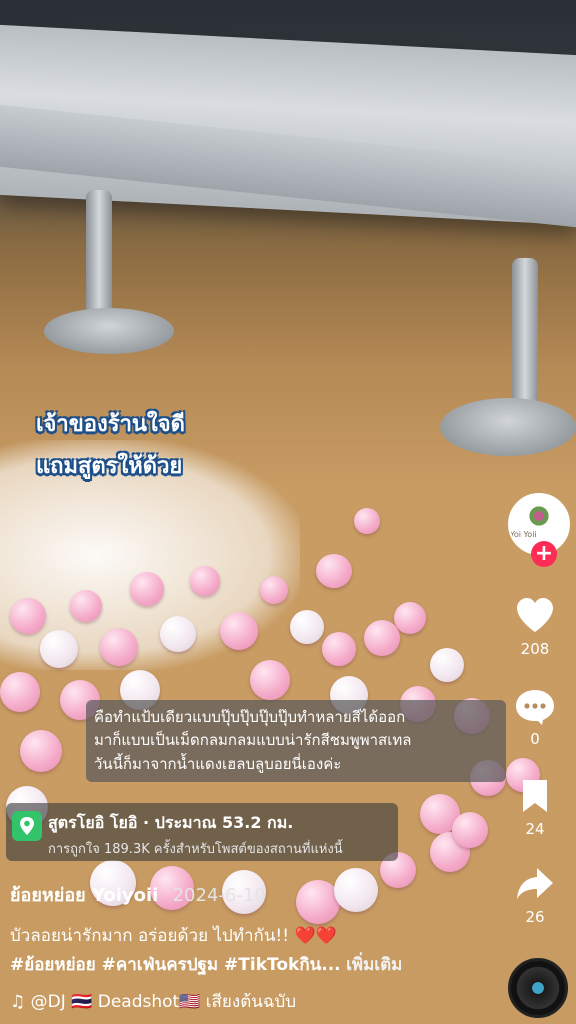 The width and height of the screenshot is (576, 1024). I want to click on heart-icon, so click(535, 615).